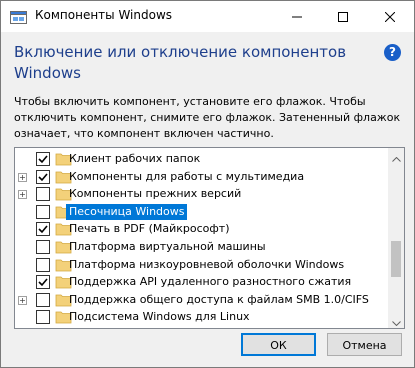 The height and width of the screenshot is (368, 415). What do you see at coordinates (18, 16) in the screenshot?
I see `windows-features-icon` at bounding box center [18, 16].